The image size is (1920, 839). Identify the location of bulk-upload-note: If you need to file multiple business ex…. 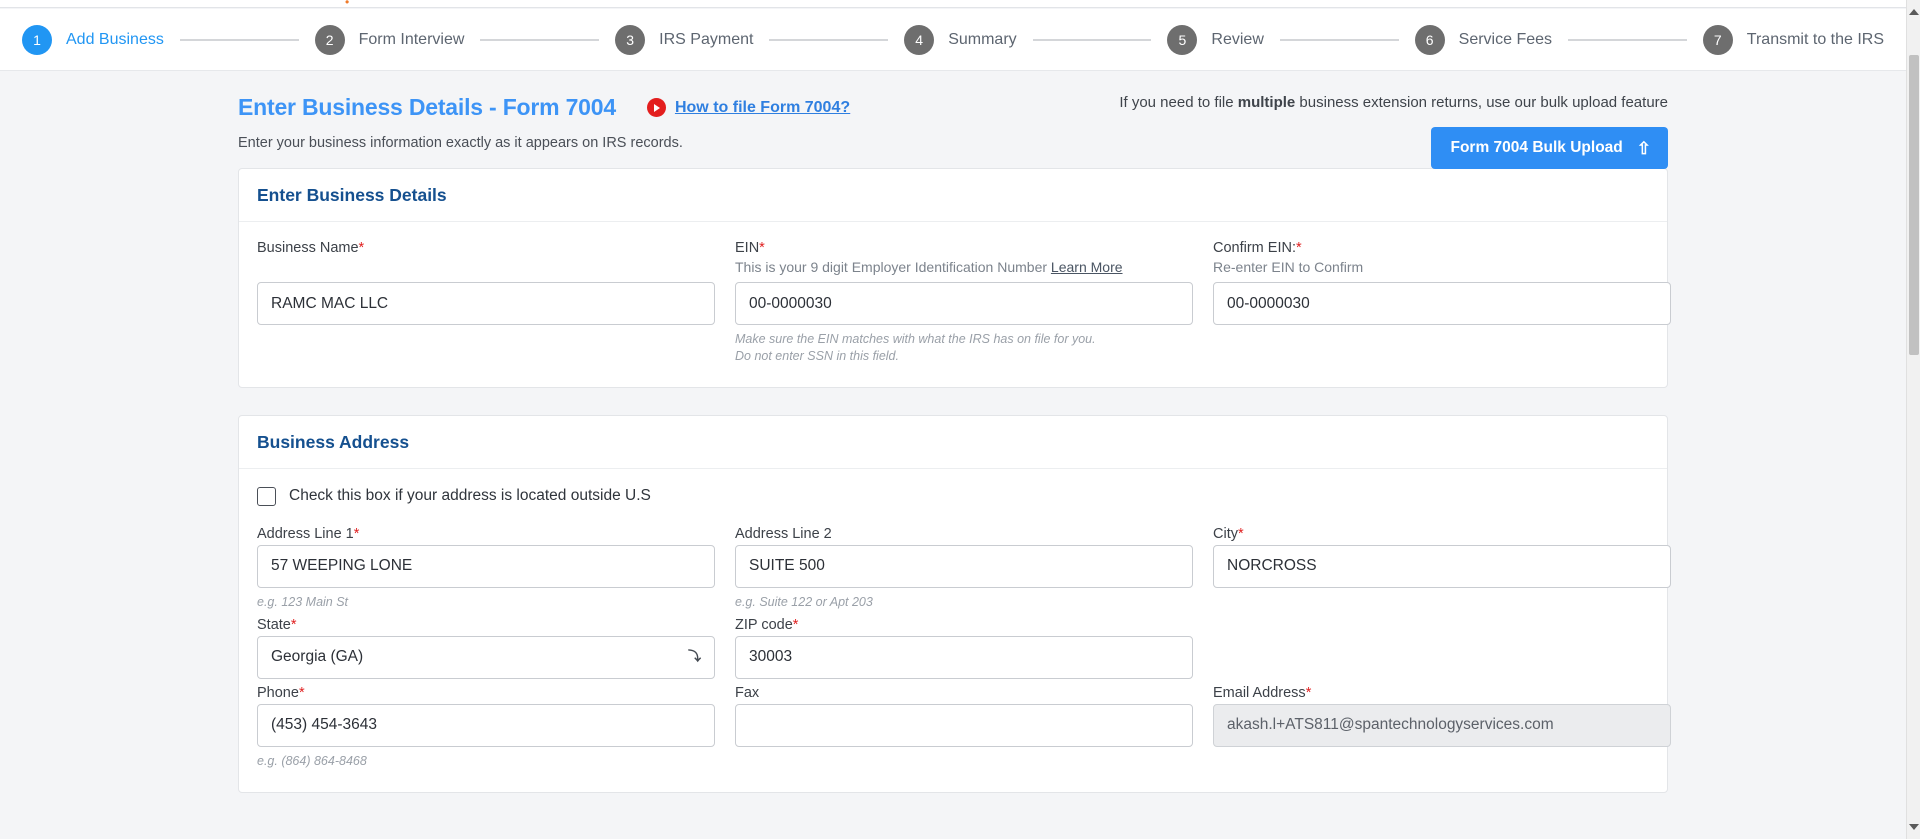
(1393, 102).